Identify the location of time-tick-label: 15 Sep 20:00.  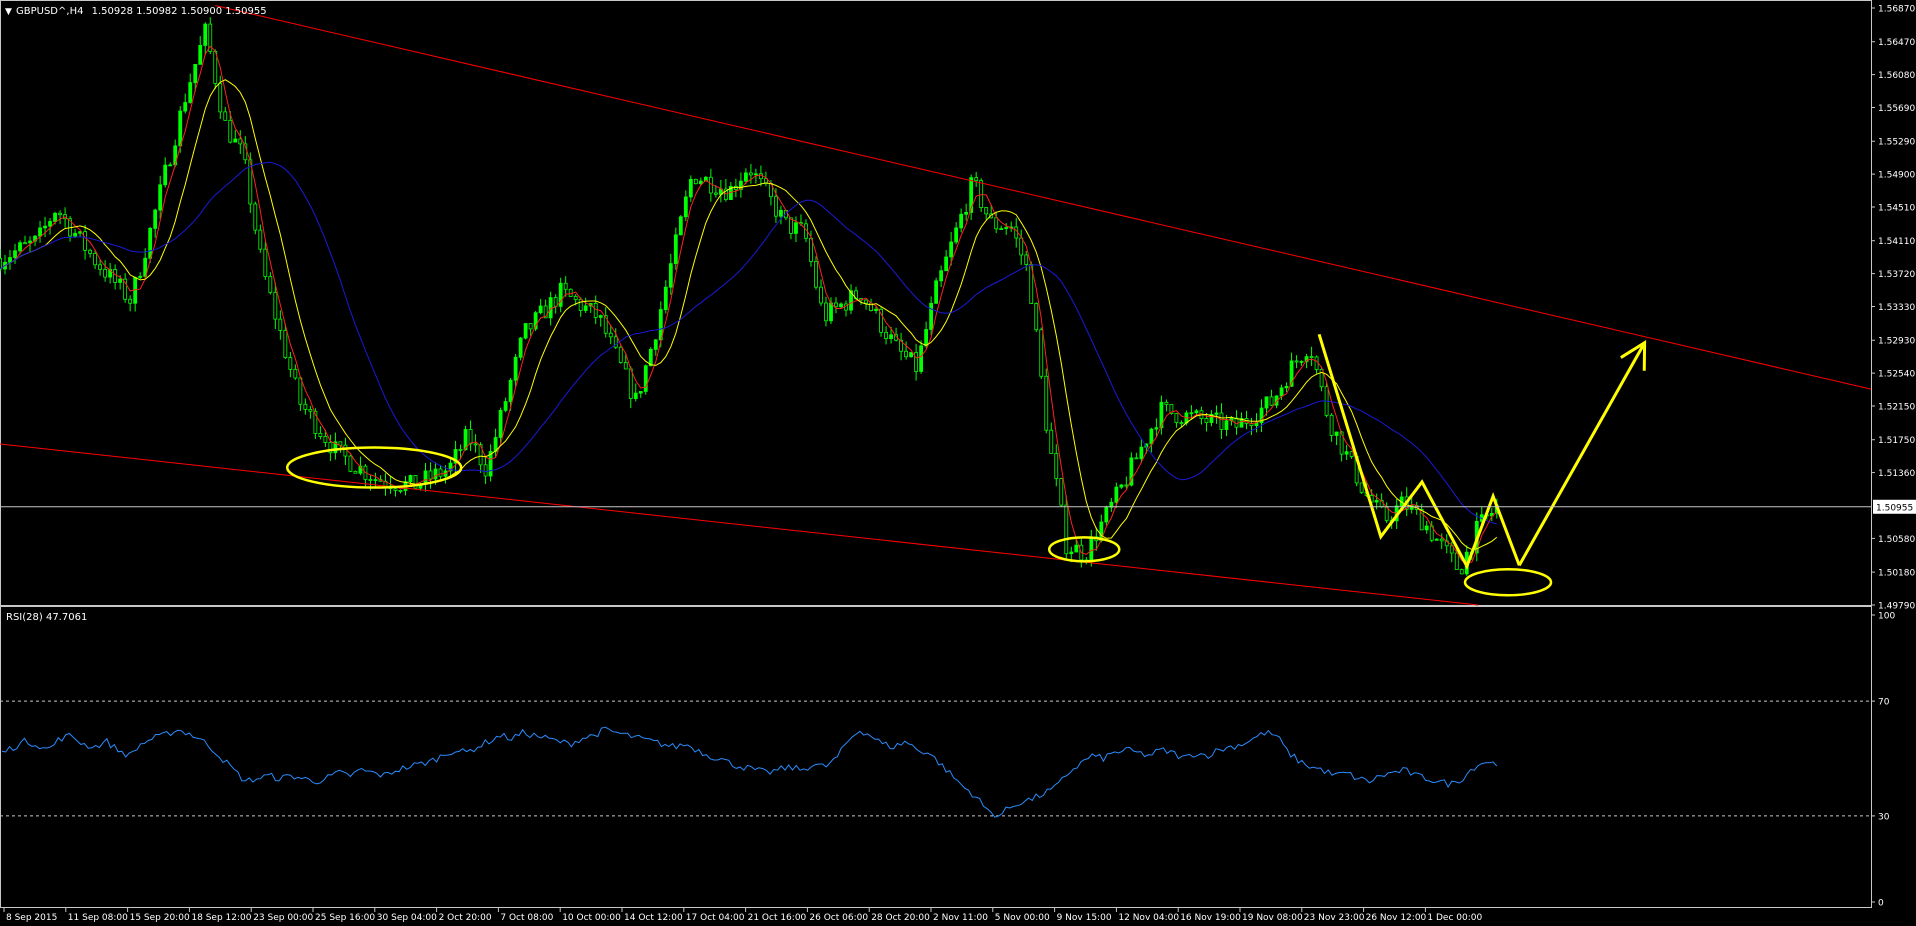
(160, 918).